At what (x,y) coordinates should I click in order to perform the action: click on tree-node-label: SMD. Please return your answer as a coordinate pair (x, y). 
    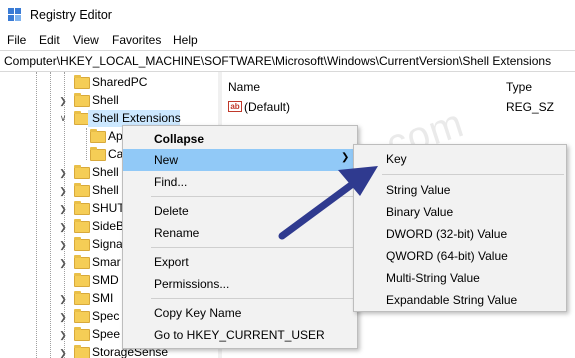
    Looking at the image, I should click on (105, 280).